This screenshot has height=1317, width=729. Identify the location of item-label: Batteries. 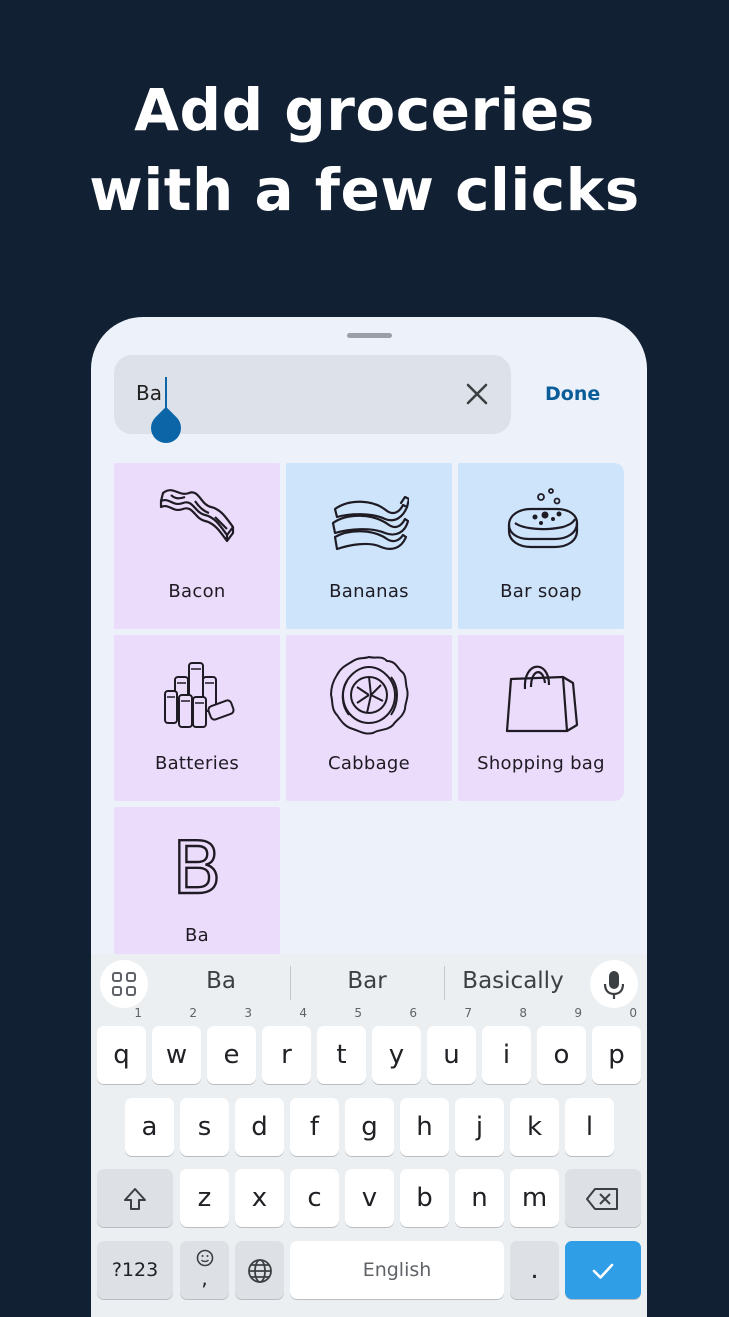
(197, 763).